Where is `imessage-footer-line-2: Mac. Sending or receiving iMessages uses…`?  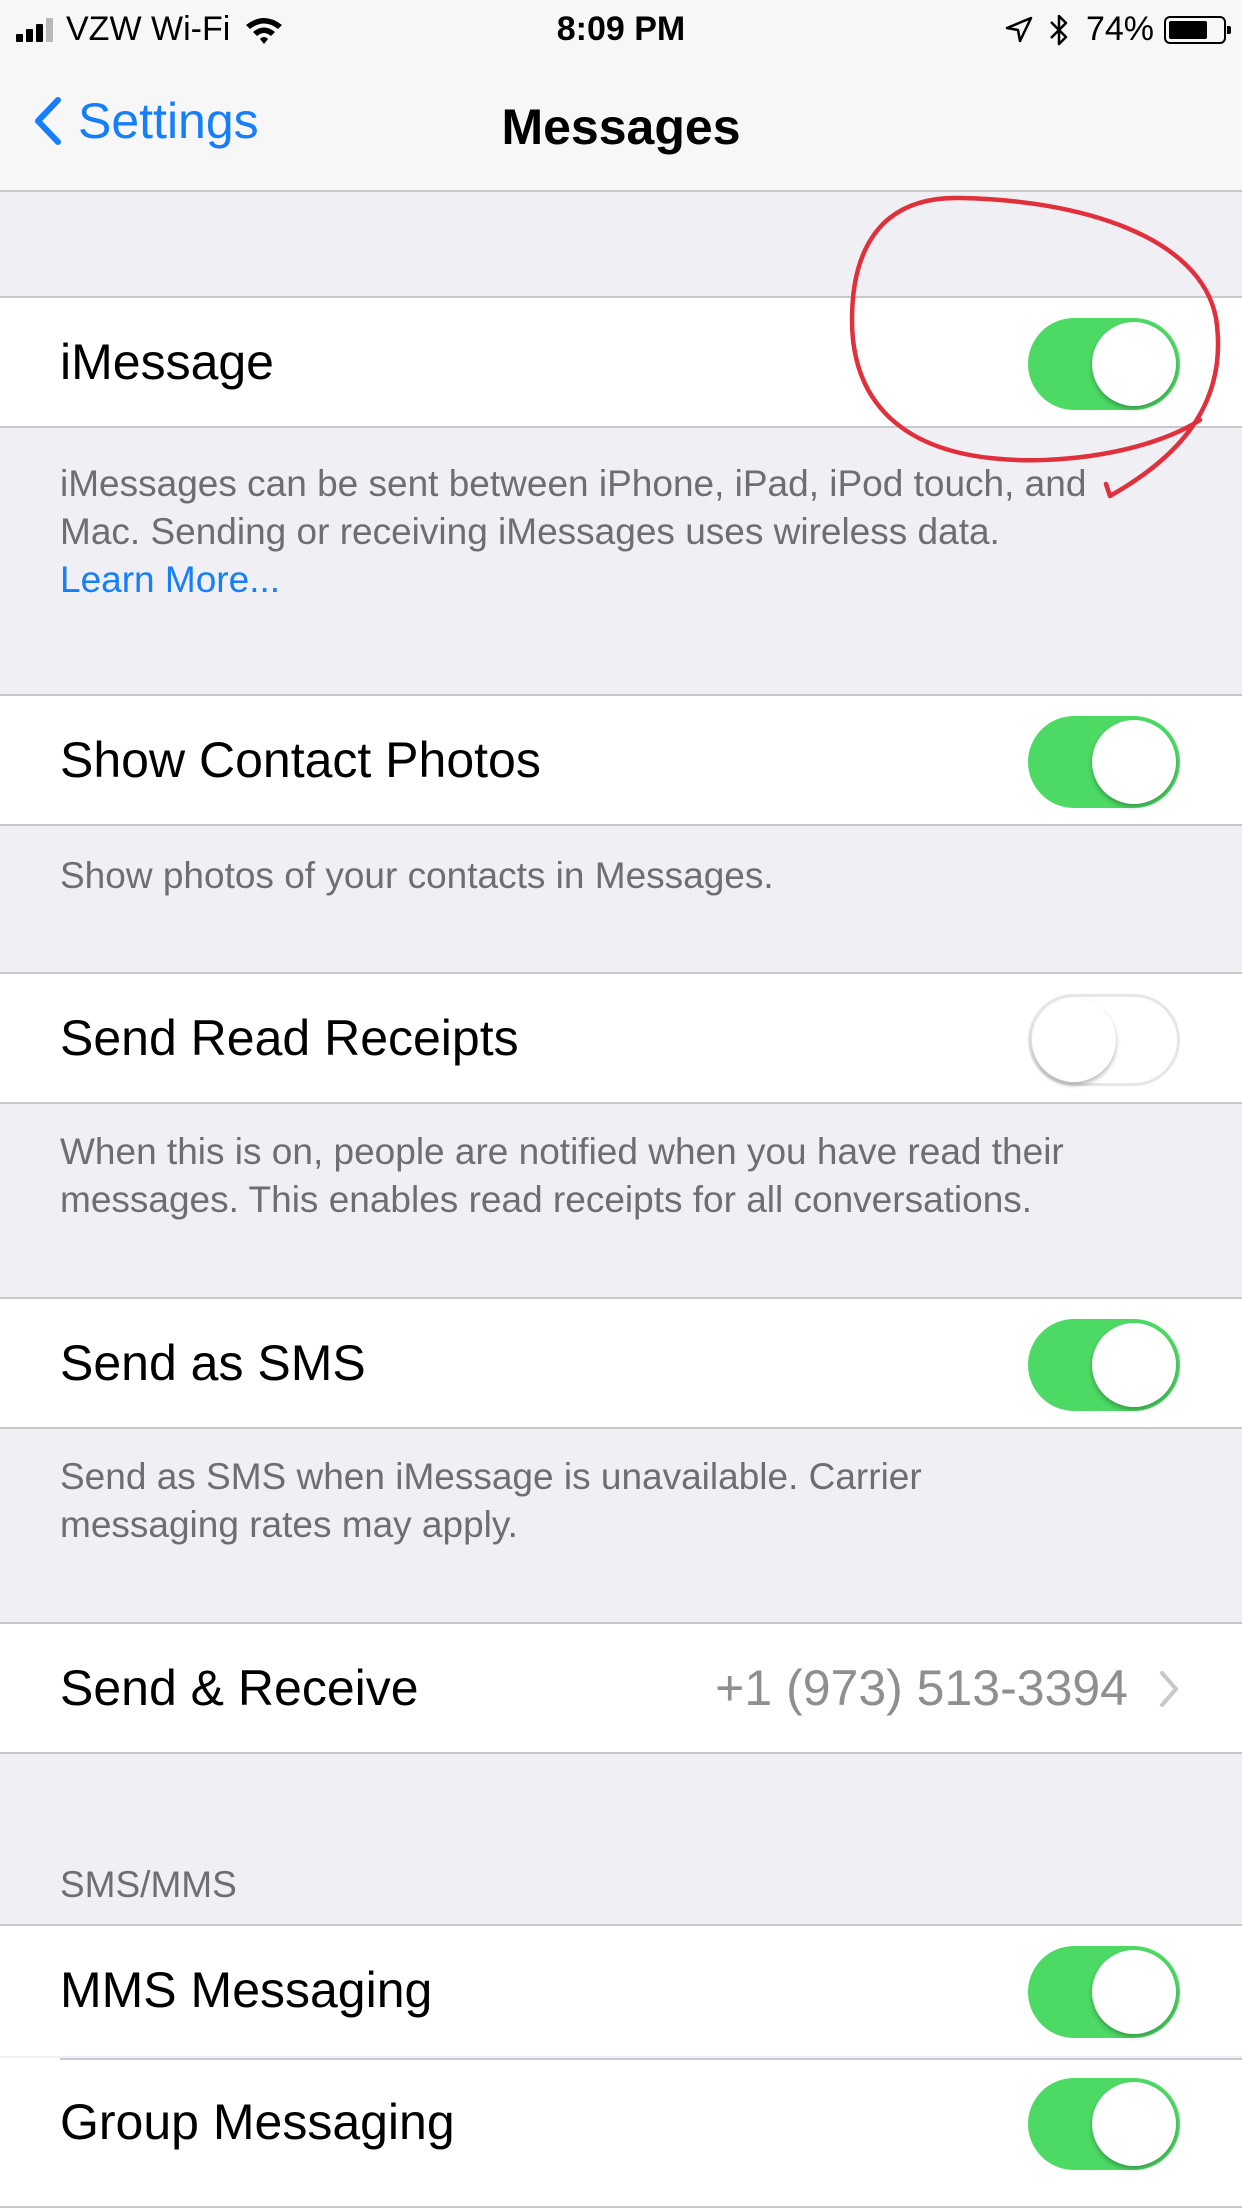 imessage-footer-line-2: Mac. Sending or receiving iMessages uses… is located at coordinates (530, 531).